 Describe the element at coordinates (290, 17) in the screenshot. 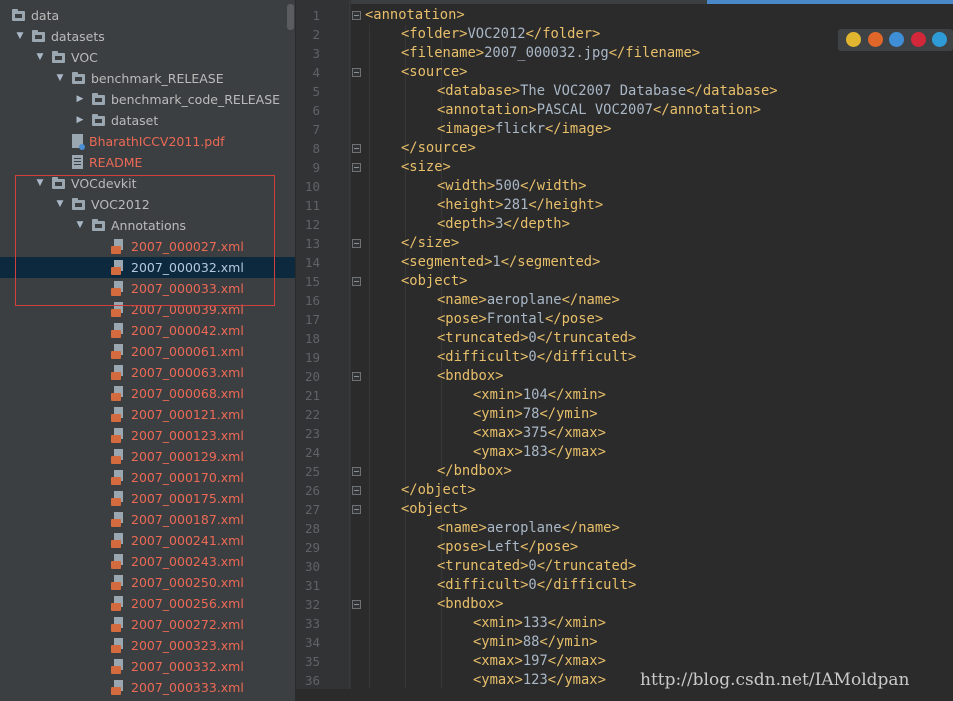

I see `tree-scrollbar` at that location.